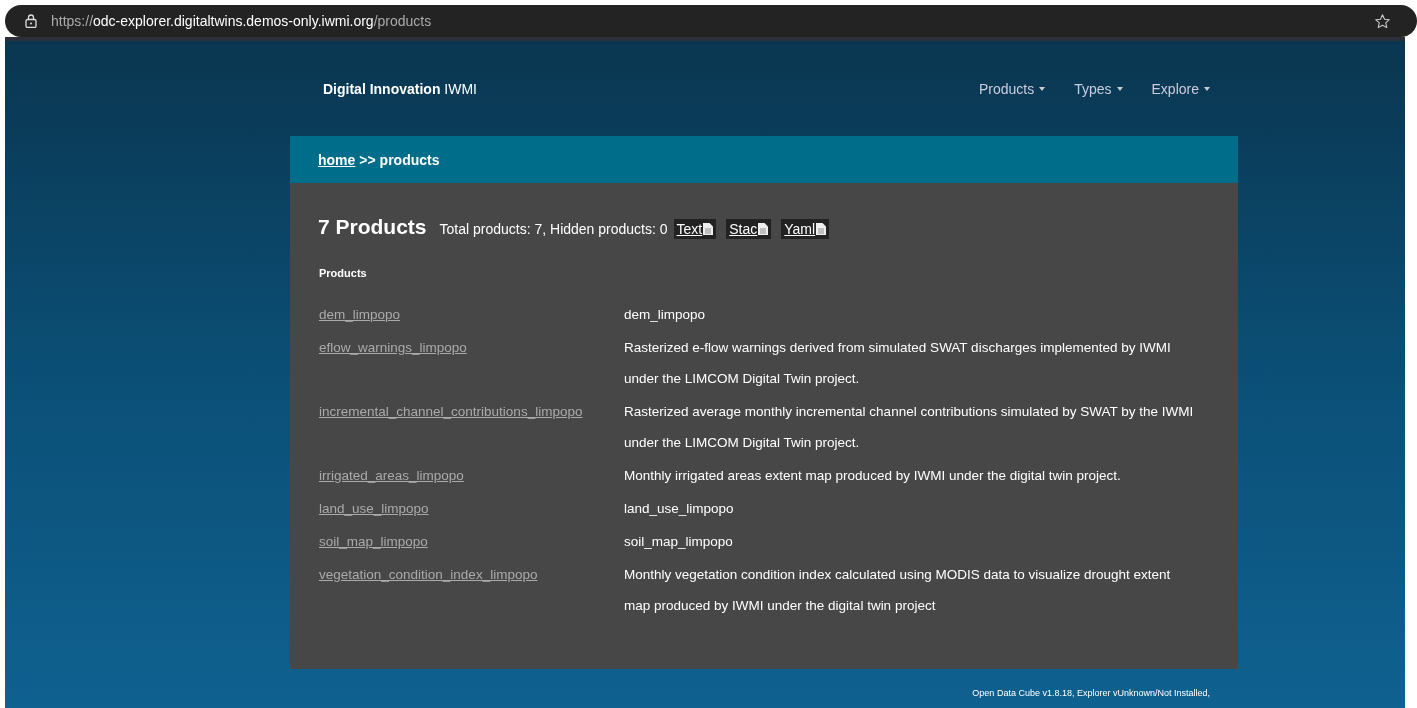 The width and height of the screenshot is (1417, 708). Describe the element at coordinates (679, 542) in the screenshot. I see `product-description: soil_map_limpopo` at that location.